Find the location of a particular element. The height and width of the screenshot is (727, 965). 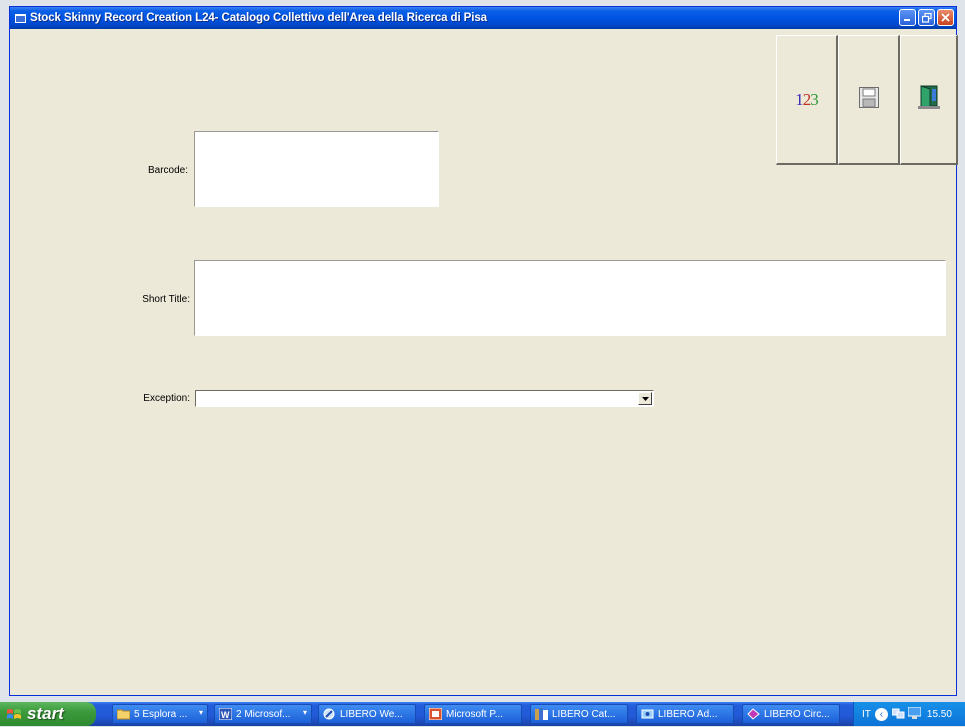

task-explorer: 5 Esplora ... ▾ is located at coordinates (160, 714).